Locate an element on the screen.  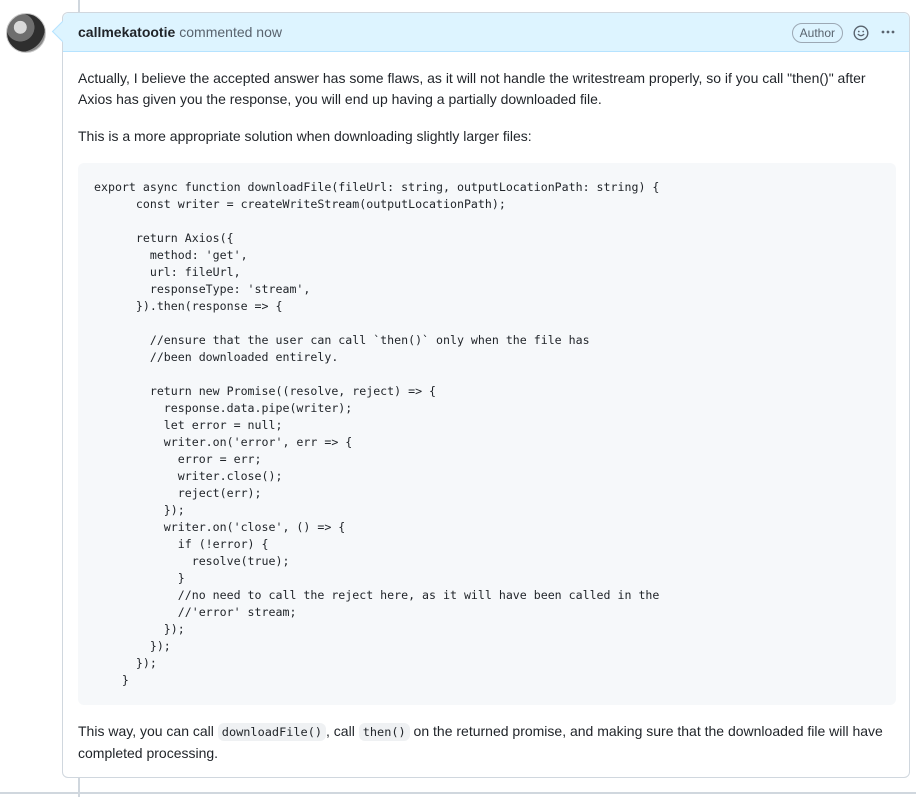
kebab-horizontal-icon is located at coordinates (888, 33).